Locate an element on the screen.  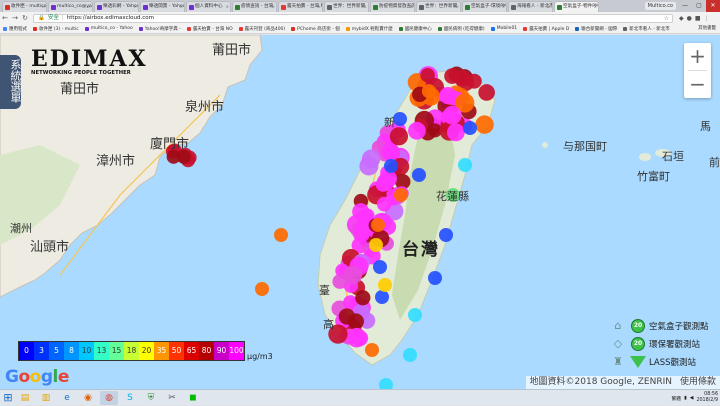
minimize-button: — is located at coordinates (685, 6).